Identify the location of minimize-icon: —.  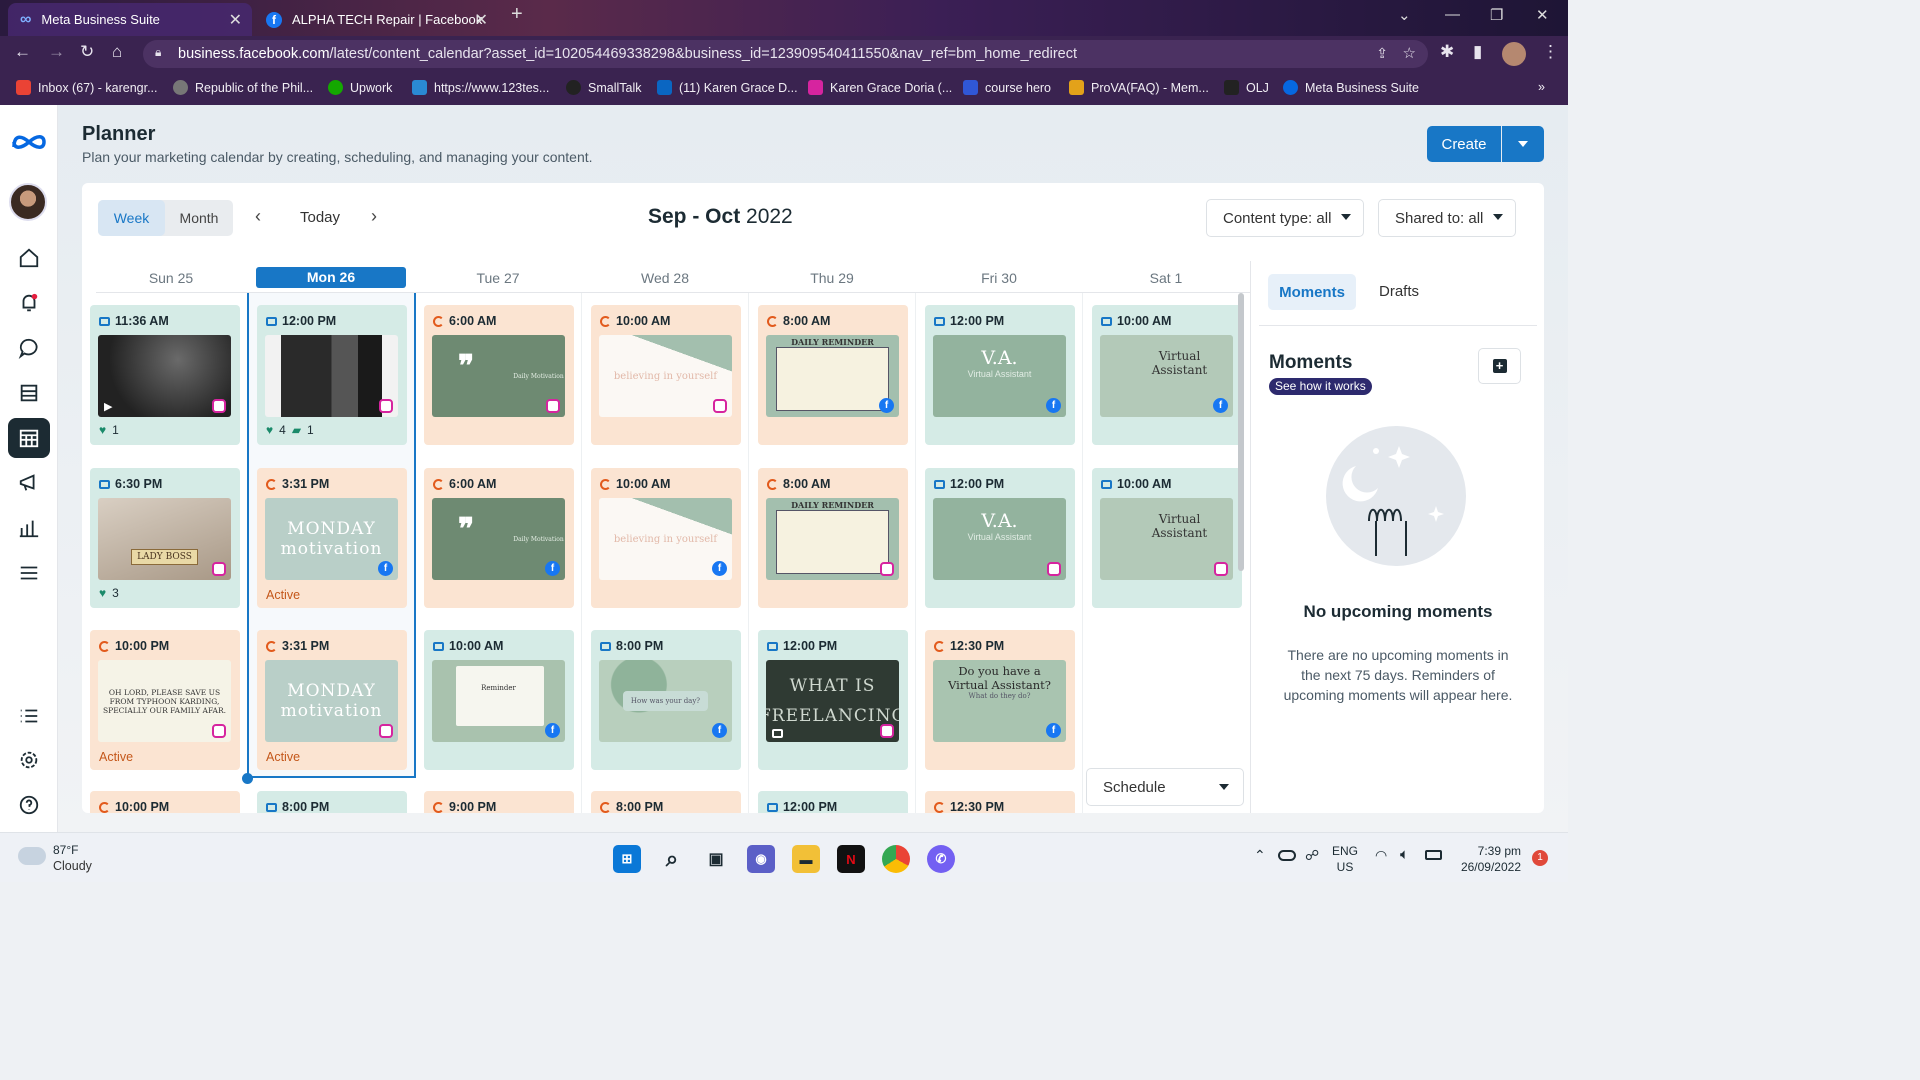
(1452, 14).